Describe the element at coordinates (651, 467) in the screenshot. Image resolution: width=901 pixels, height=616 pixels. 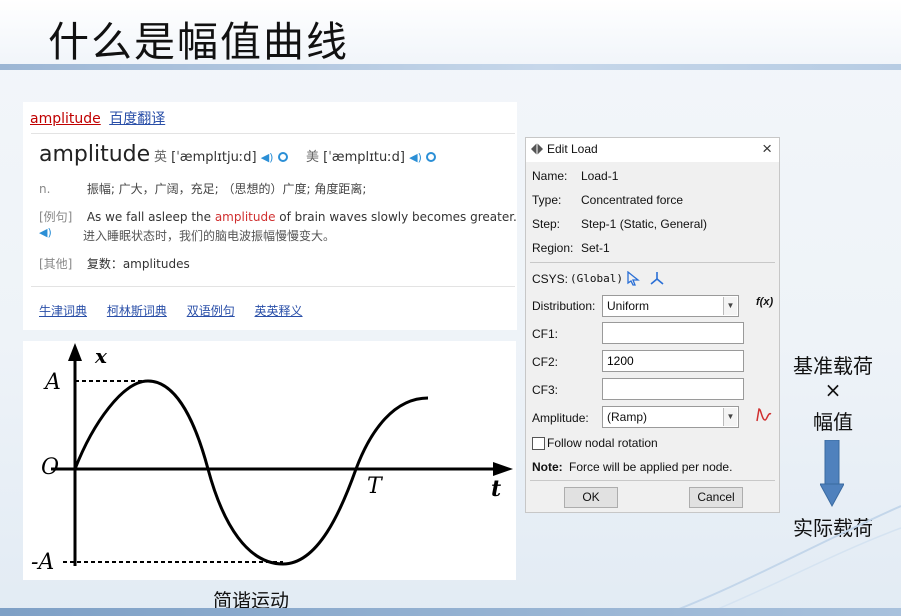
I see `note-text: Force will be applied per node.` at that location.